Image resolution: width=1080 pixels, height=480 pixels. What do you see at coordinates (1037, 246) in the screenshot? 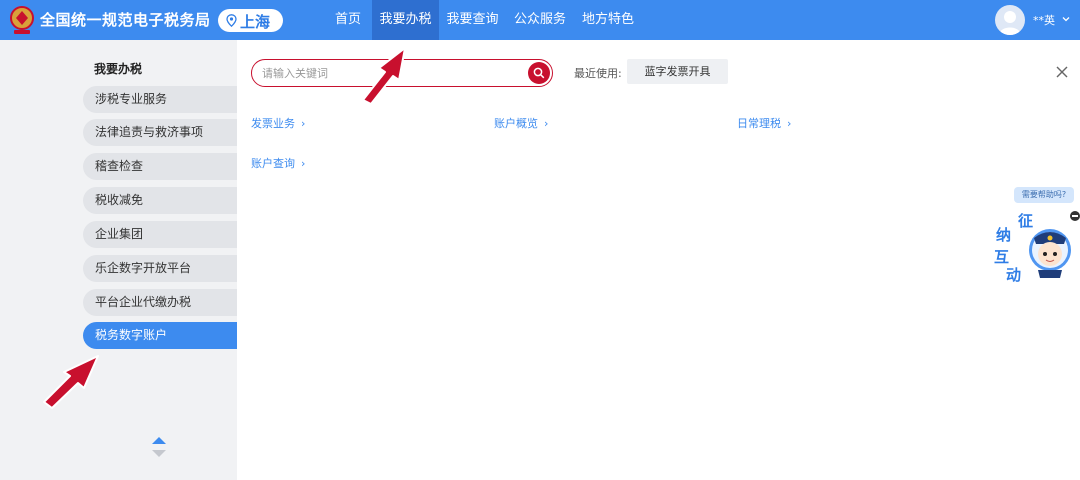
I see `helper-mascot-widget: 征 纳 互 动` at bounding box center [1037, 246].